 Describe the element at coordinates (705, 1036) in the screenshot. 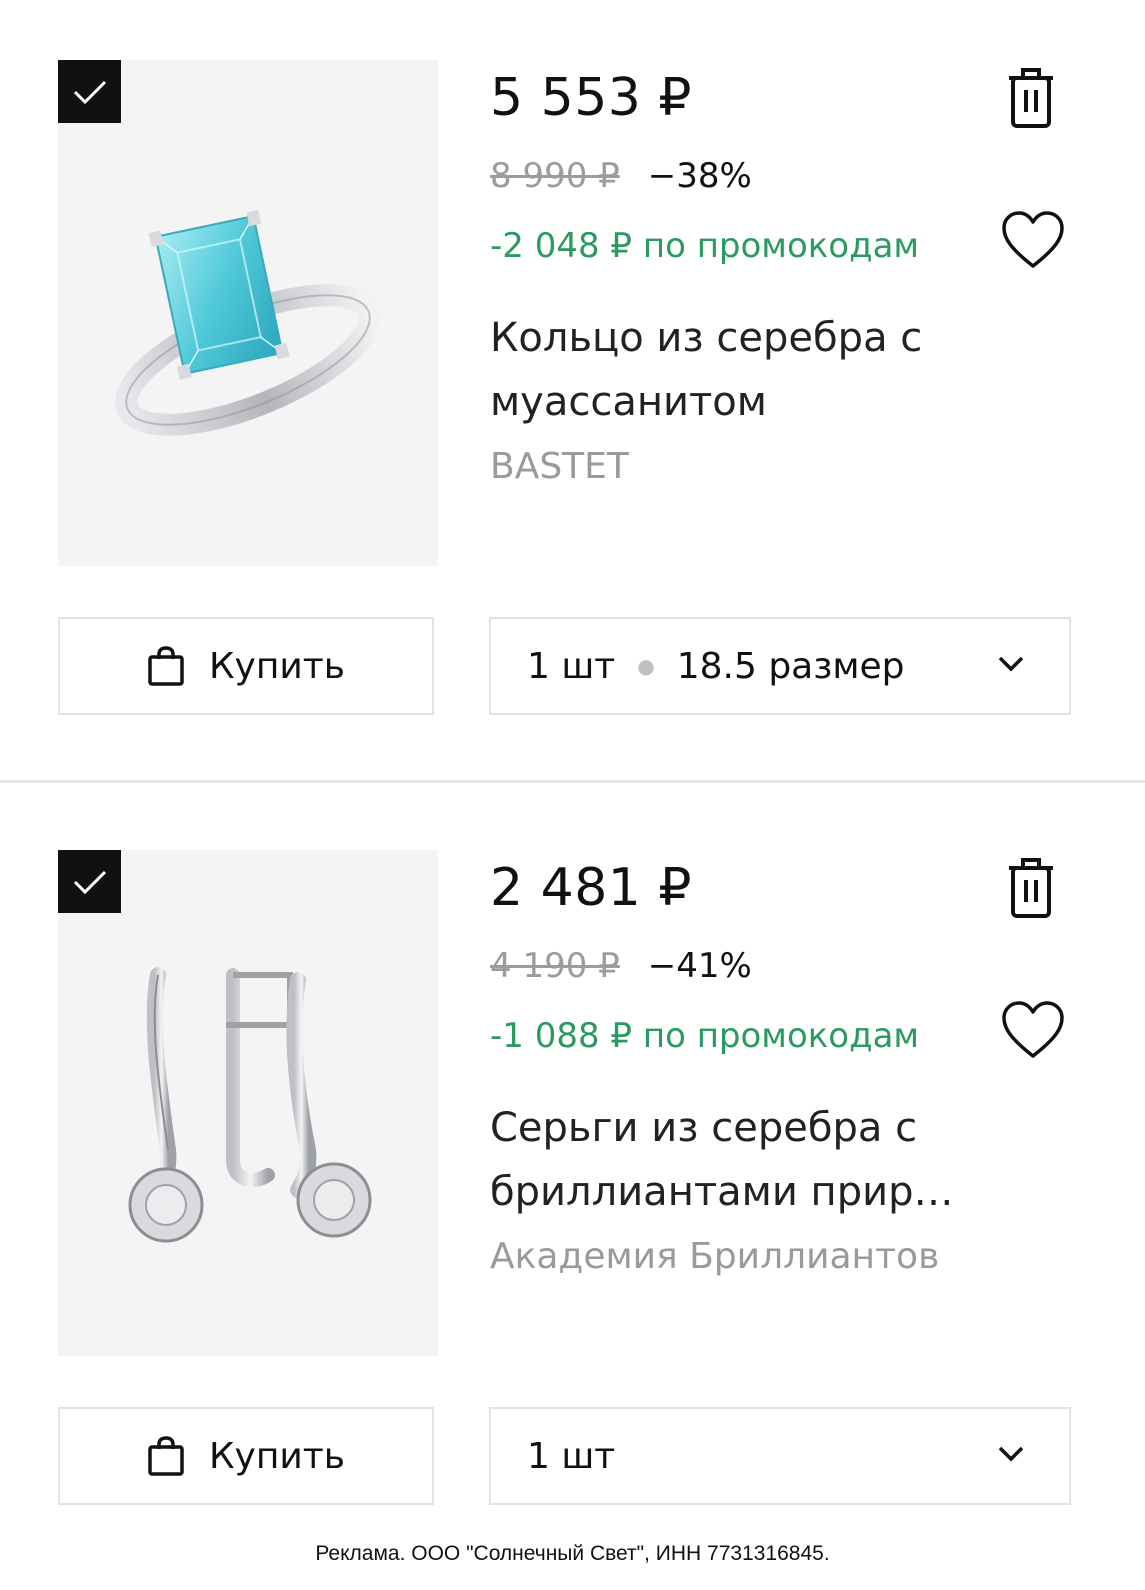

I see `promo-discount: -1 088 ₽ по промокодам` at that location.